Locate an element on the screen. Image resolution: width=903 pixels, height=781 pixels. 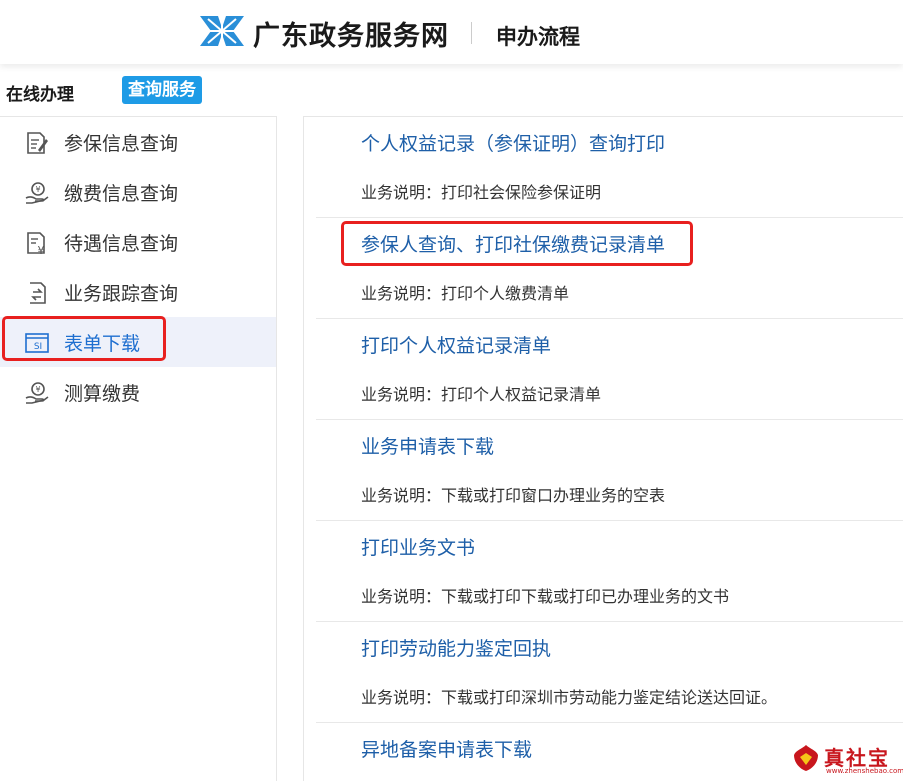
watermark-logo: 真社宝 www.zhenshebao.com is located at coordinates (846, 759).